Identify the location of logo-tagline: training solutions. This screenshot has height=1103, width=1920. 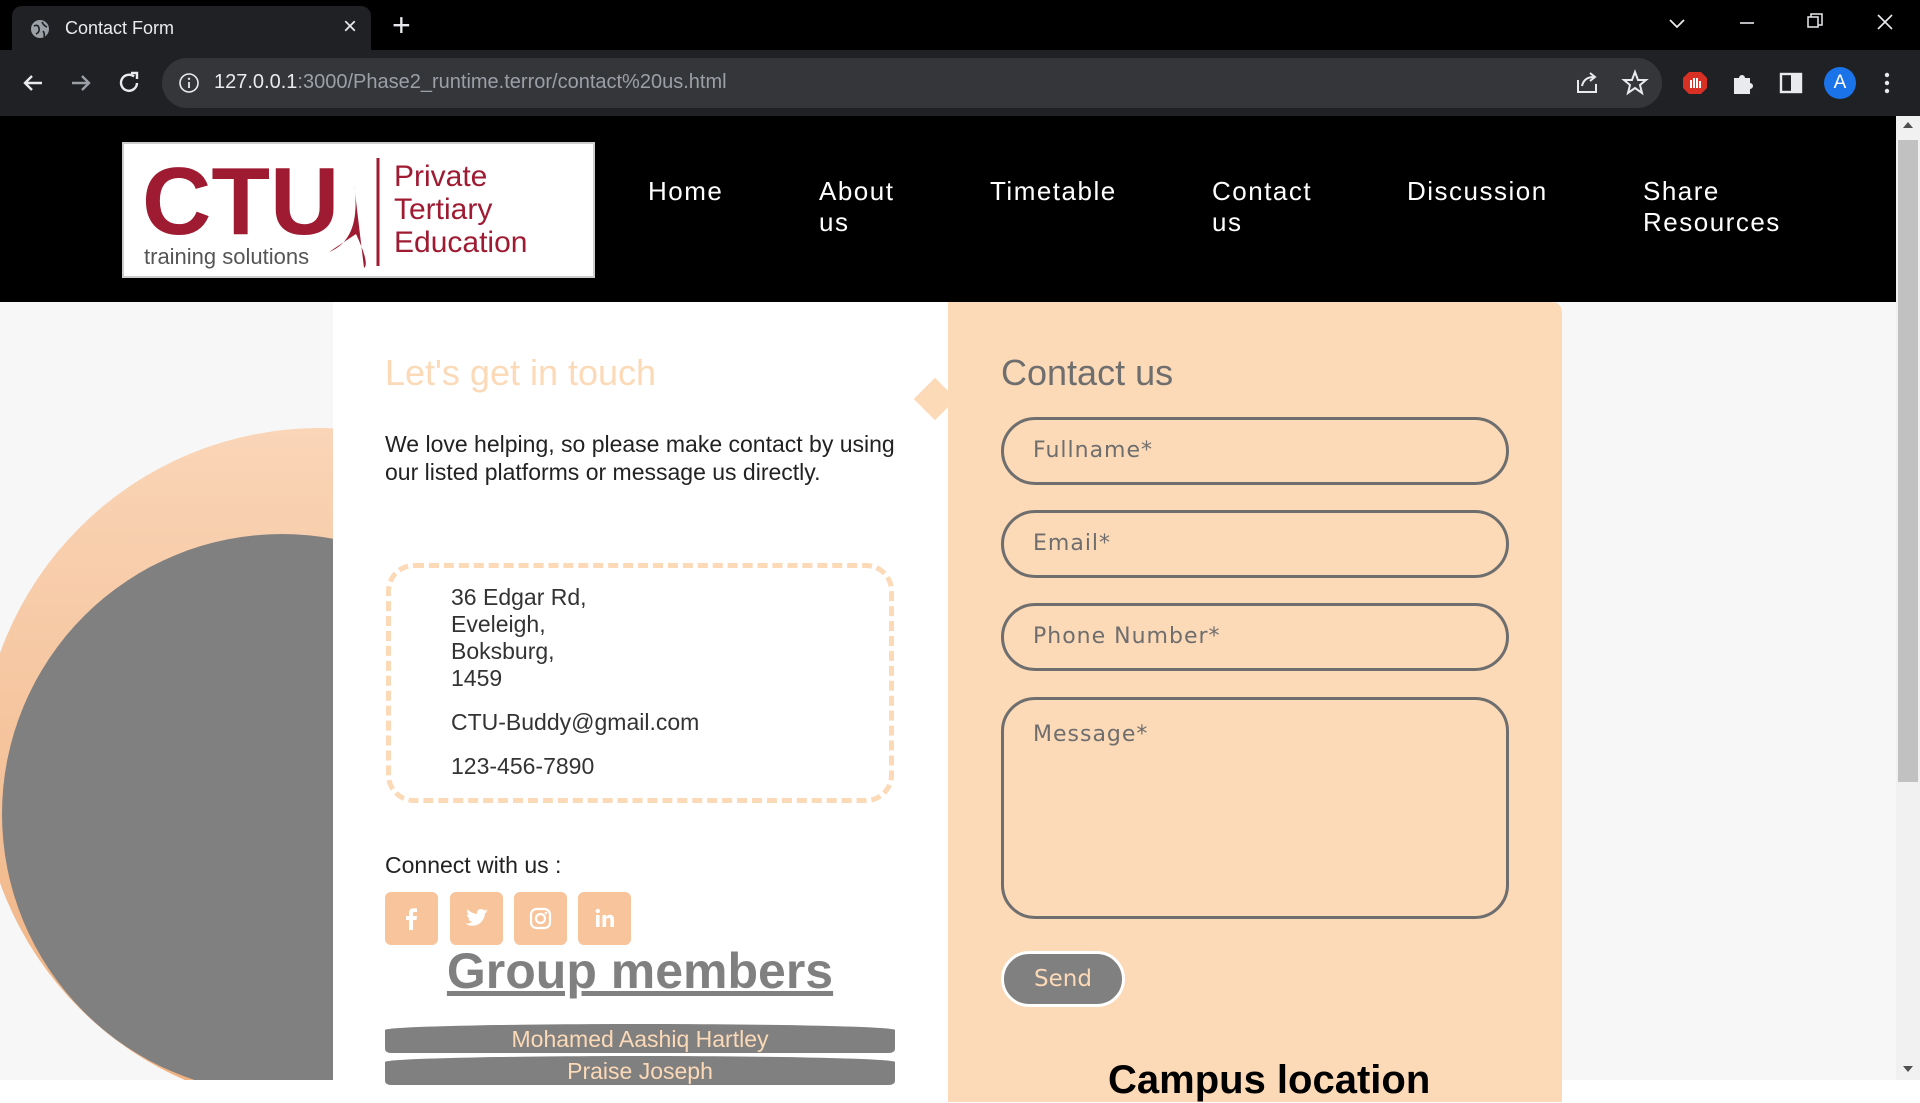
(226, 256).